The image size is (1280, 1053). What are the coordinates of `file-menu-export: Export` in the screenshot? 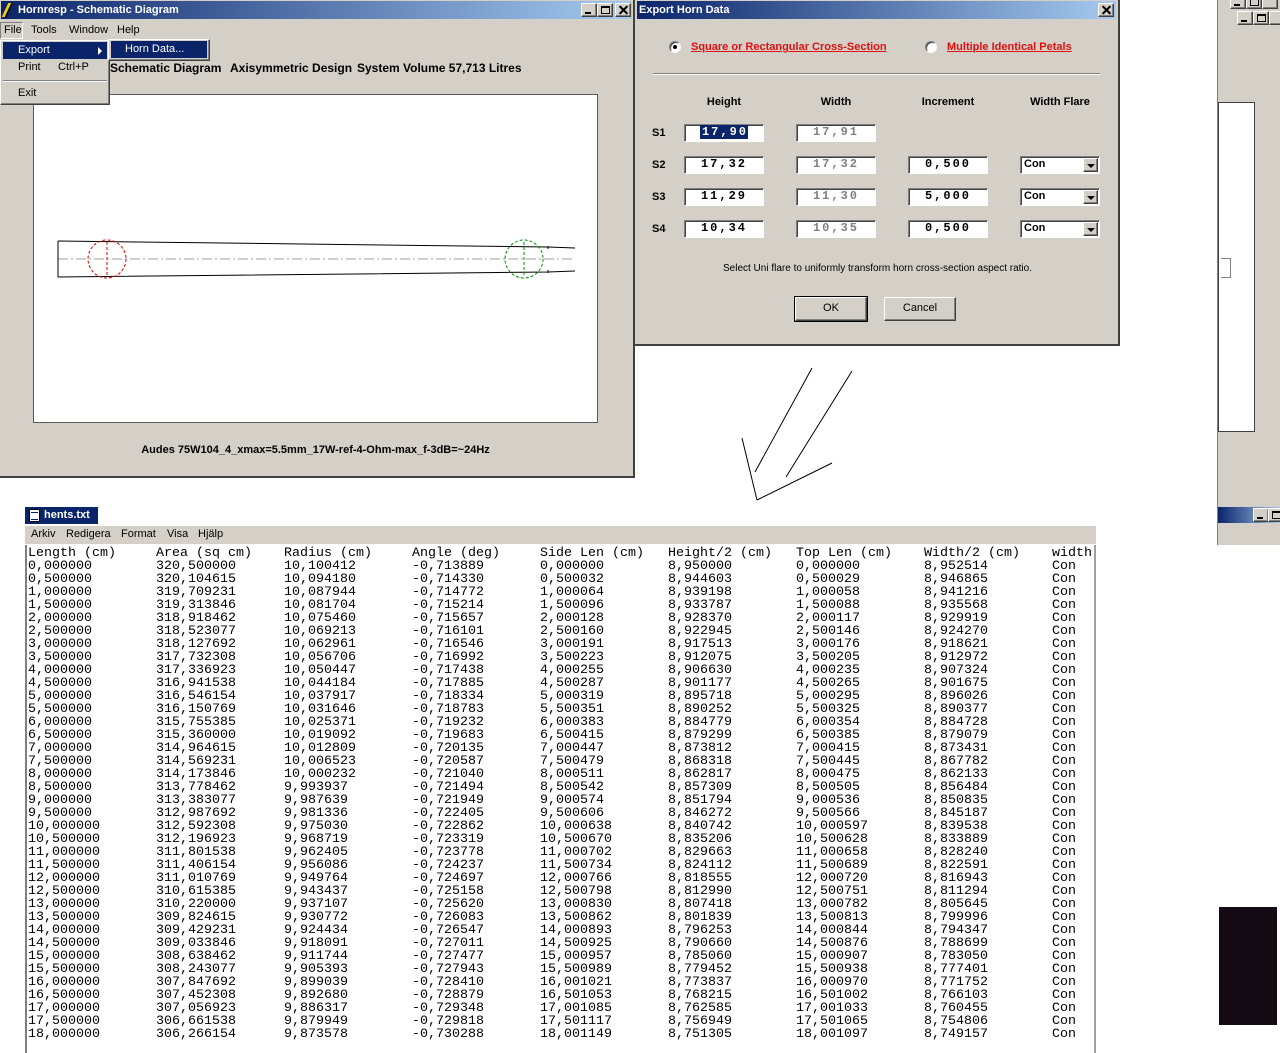 It's located at (55, 50).